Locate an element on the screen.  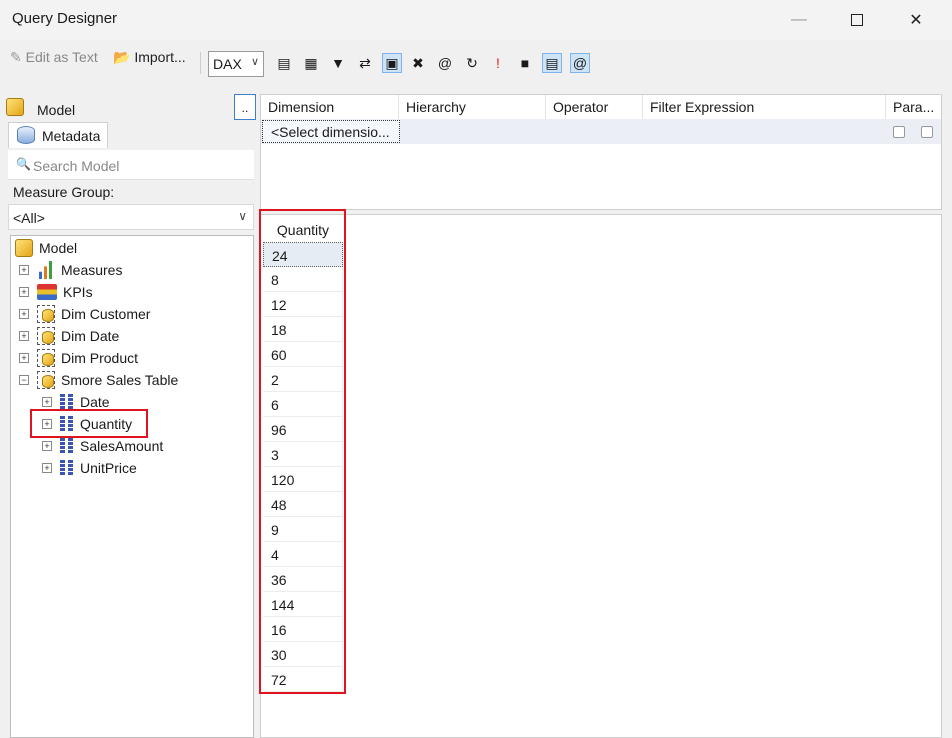
tree-node-unit-price: + UnitPrice is located at coordinates (89, 468).